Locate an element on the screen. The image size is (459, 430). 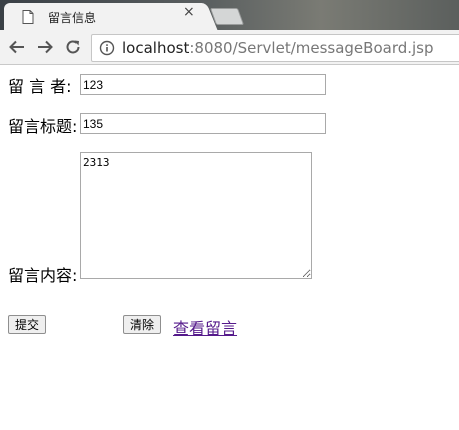
url-host: localhost is located at coordinates (156, 48).